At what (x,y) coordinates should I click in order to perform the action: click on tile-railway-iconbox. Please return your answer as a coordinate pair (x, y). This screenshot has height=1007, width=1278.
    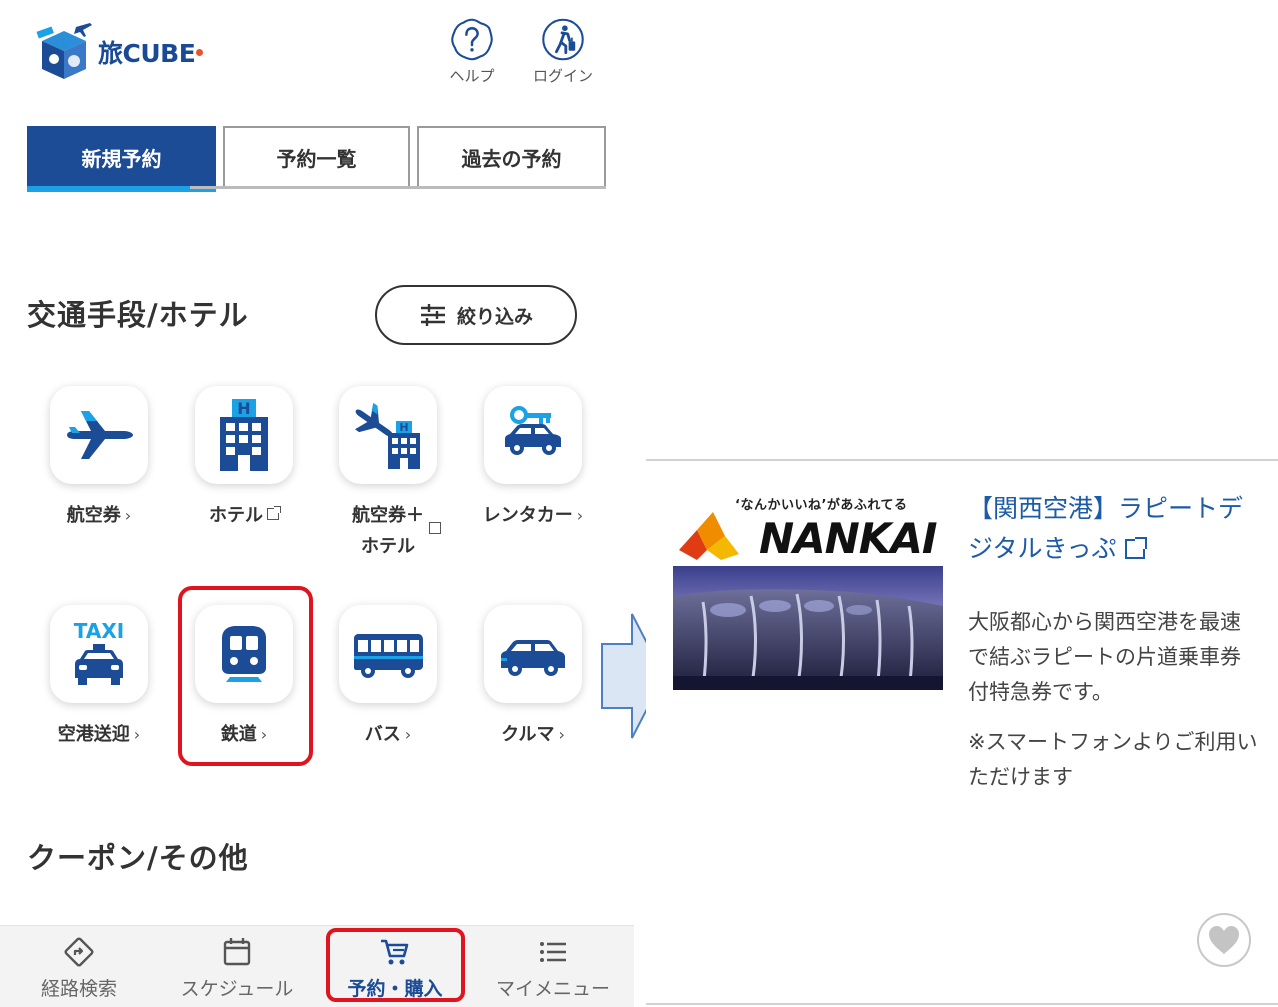
    Looking at the image, I should click on (244, 654).